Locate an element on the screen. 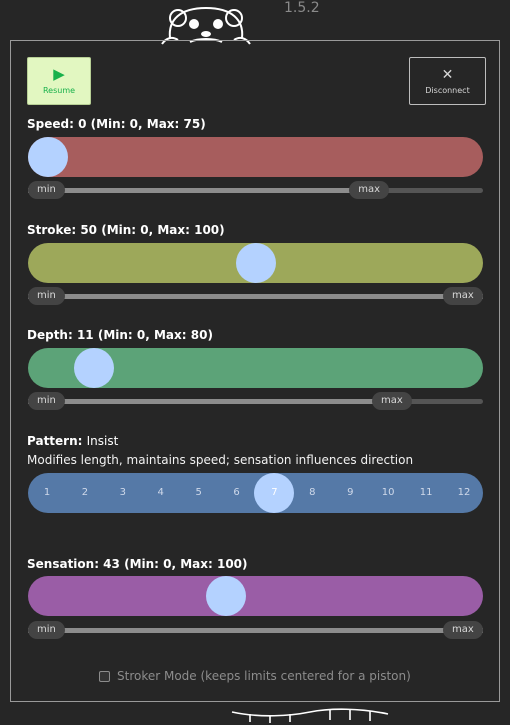  speed-value-text: Speed: 0 is located at coordinates (57, 124).